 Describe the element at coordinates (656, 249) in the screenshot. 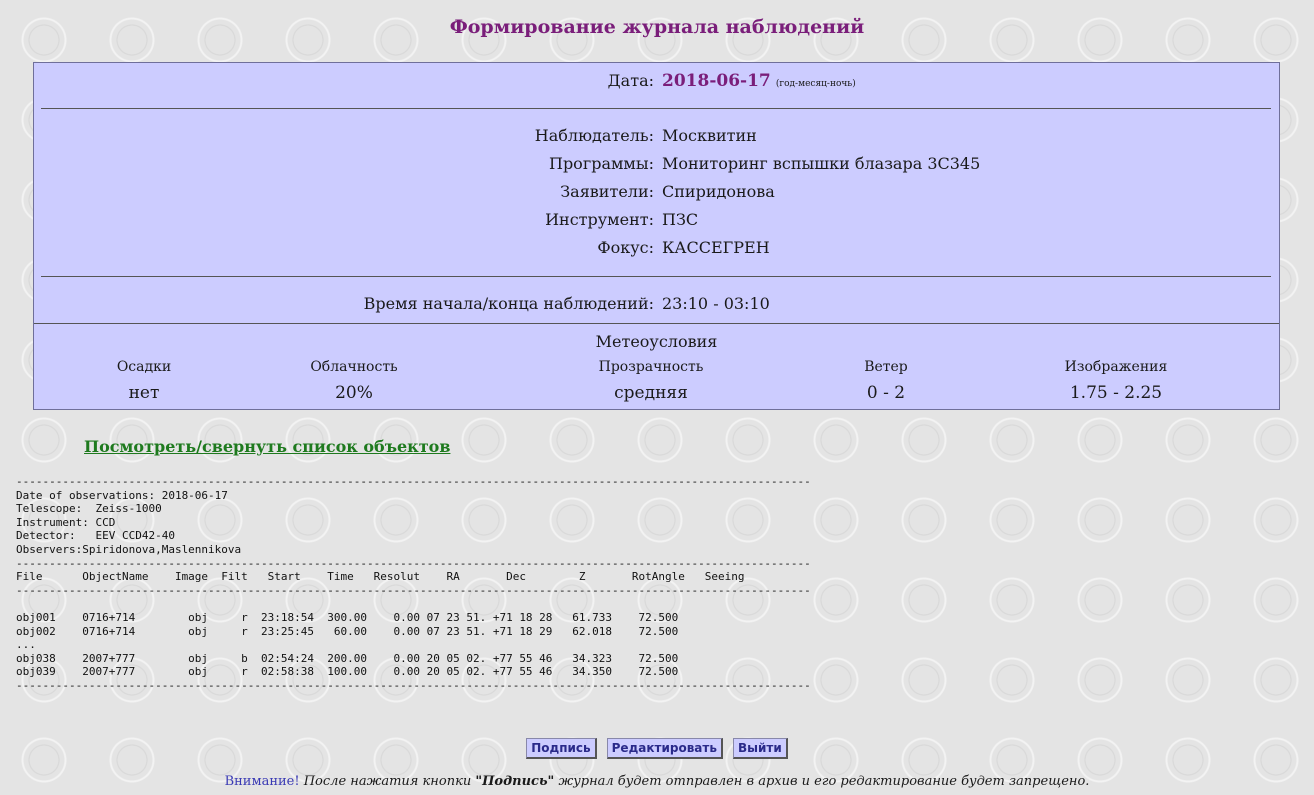

I see `field-focus: Фокус: КАССЕГРЕН` at that location.